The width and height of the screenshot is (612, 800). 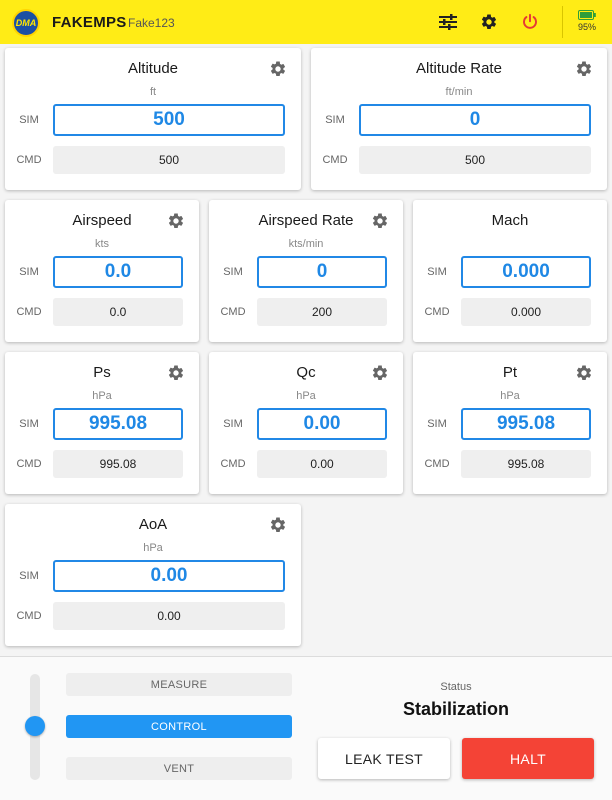 What do you see at coordinates (118, 272) in the screenshot?
I see `sim-value-input: 0.0` at bounding box center [118, 272].